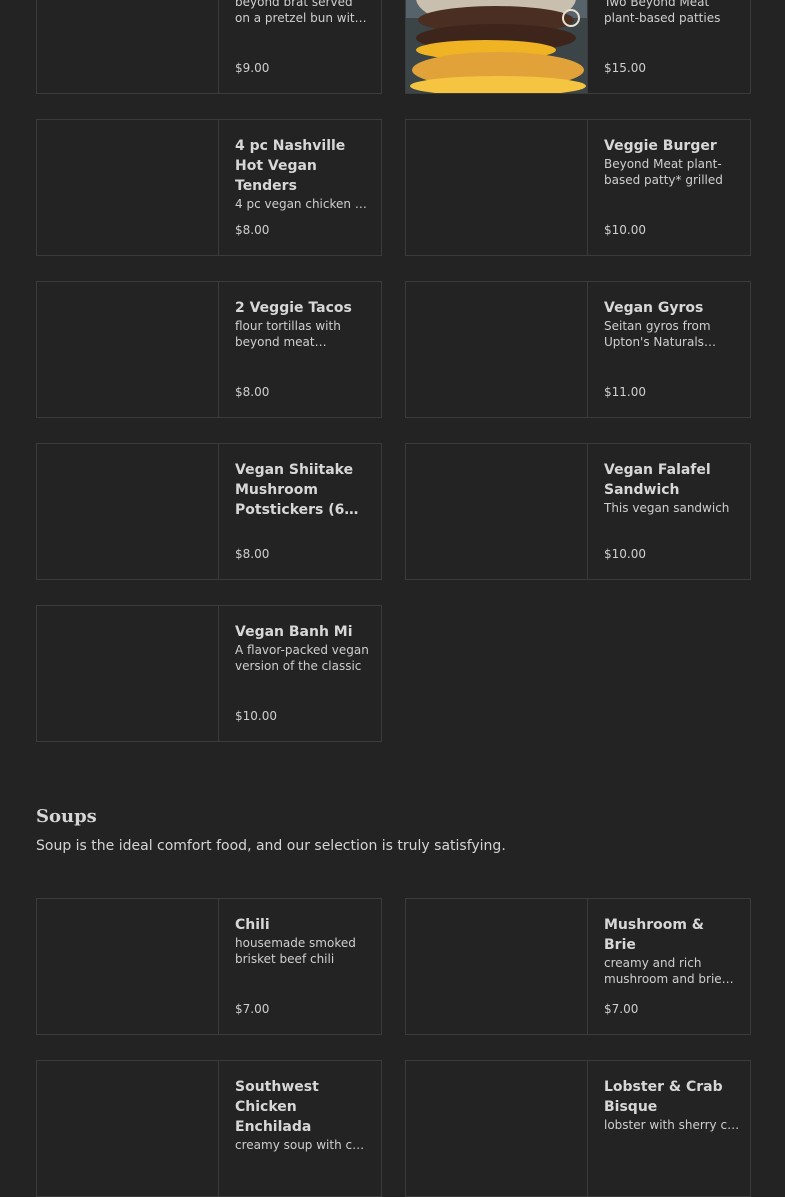 Image resolution: width=785 pixels, height=1197 pixels. Describe the element at coordinates (657, 480) in the screenshot. I see `item-title: Vegan Falafel Sandwich` at that location.